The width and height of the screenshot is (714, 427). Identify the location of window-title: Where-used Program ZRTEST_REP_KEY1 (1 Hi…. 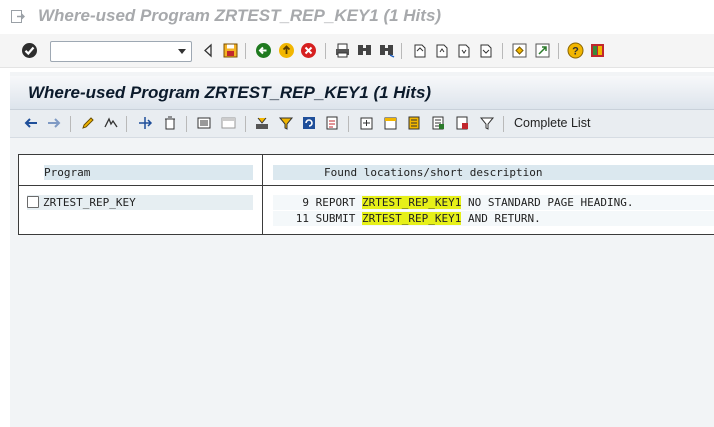
(240, 15).